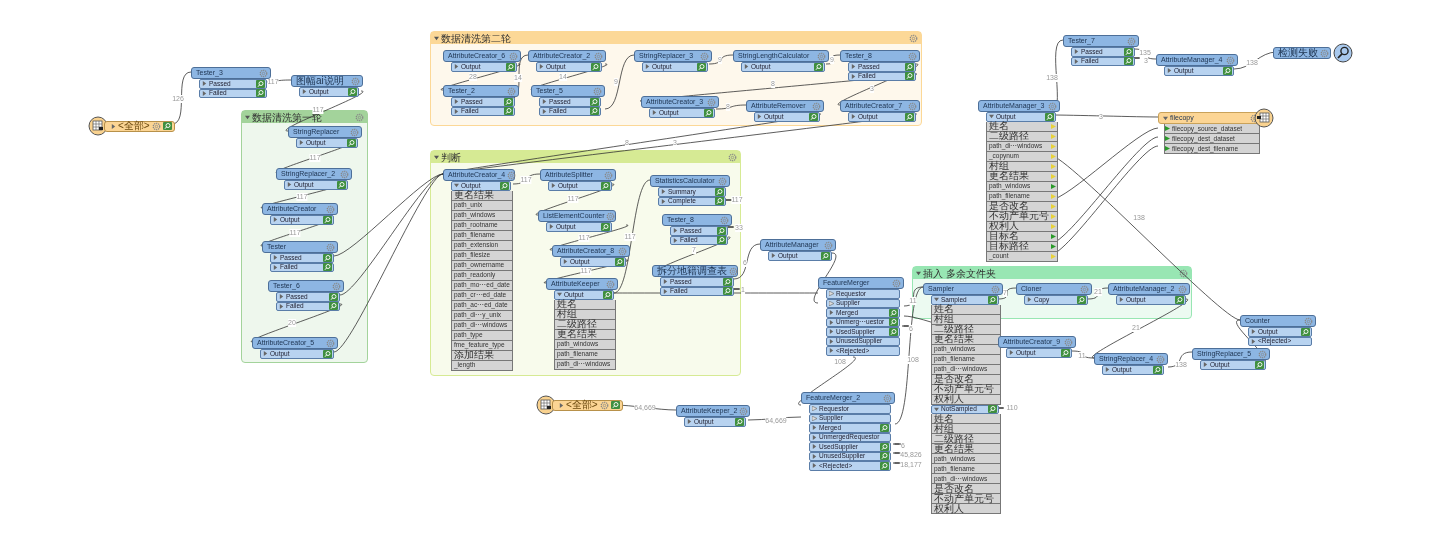 The width and height of the screenshot is (1434, 536). I want to click on writer-table-icon, so click(1264, 118).